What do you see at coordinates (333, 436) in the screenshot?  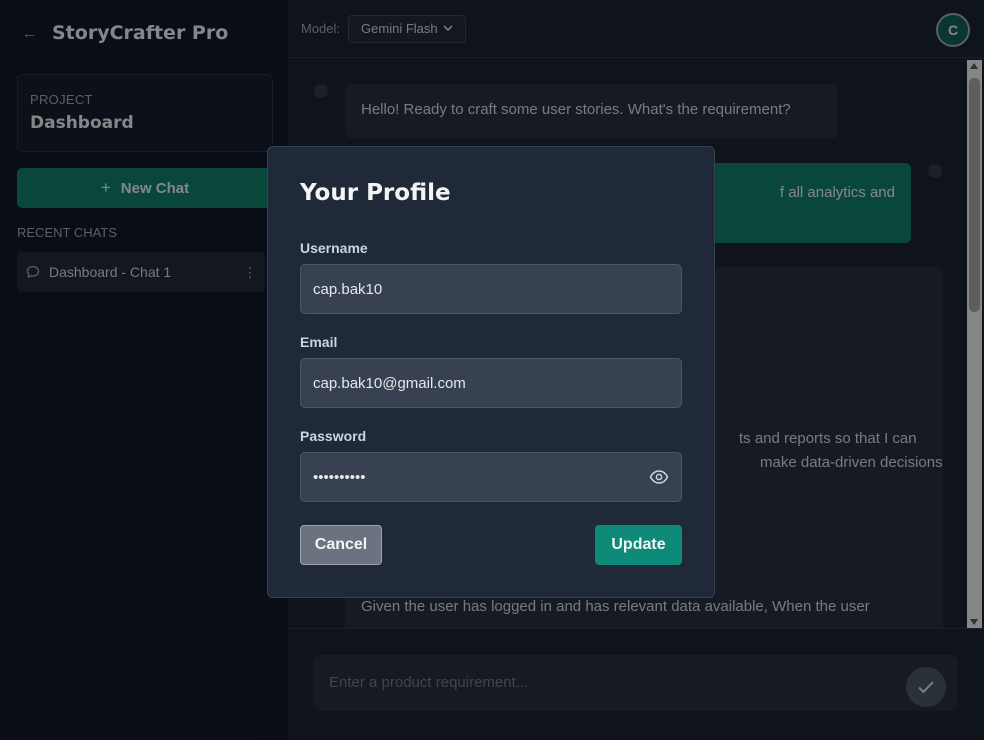 I see `password-label: Password` at bounding box center [333, 436].